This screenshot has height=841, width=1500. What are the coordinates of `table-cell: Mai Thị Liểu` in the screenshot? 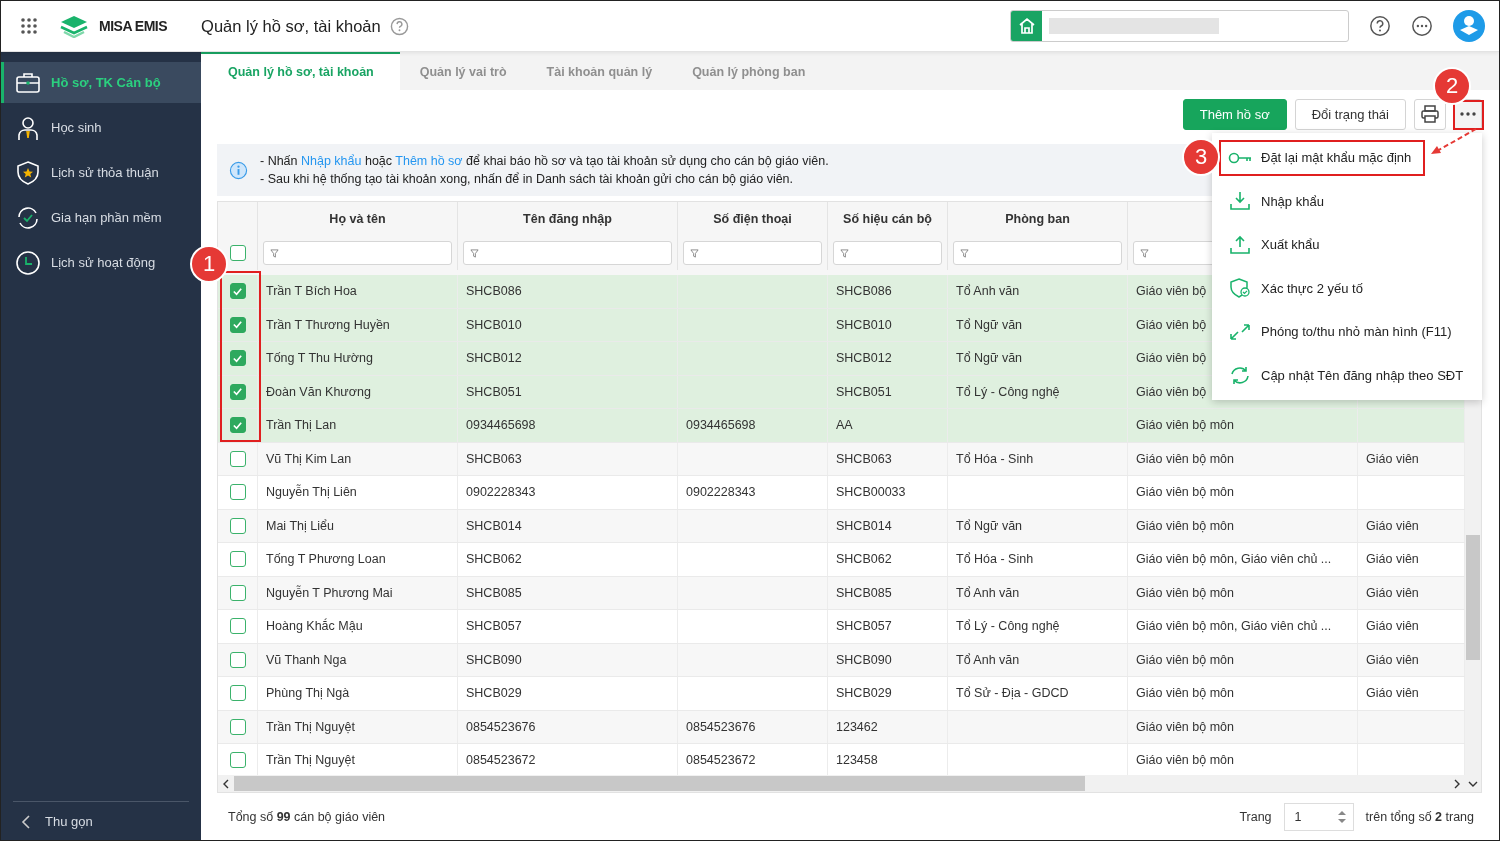 It's located at (300, 525).